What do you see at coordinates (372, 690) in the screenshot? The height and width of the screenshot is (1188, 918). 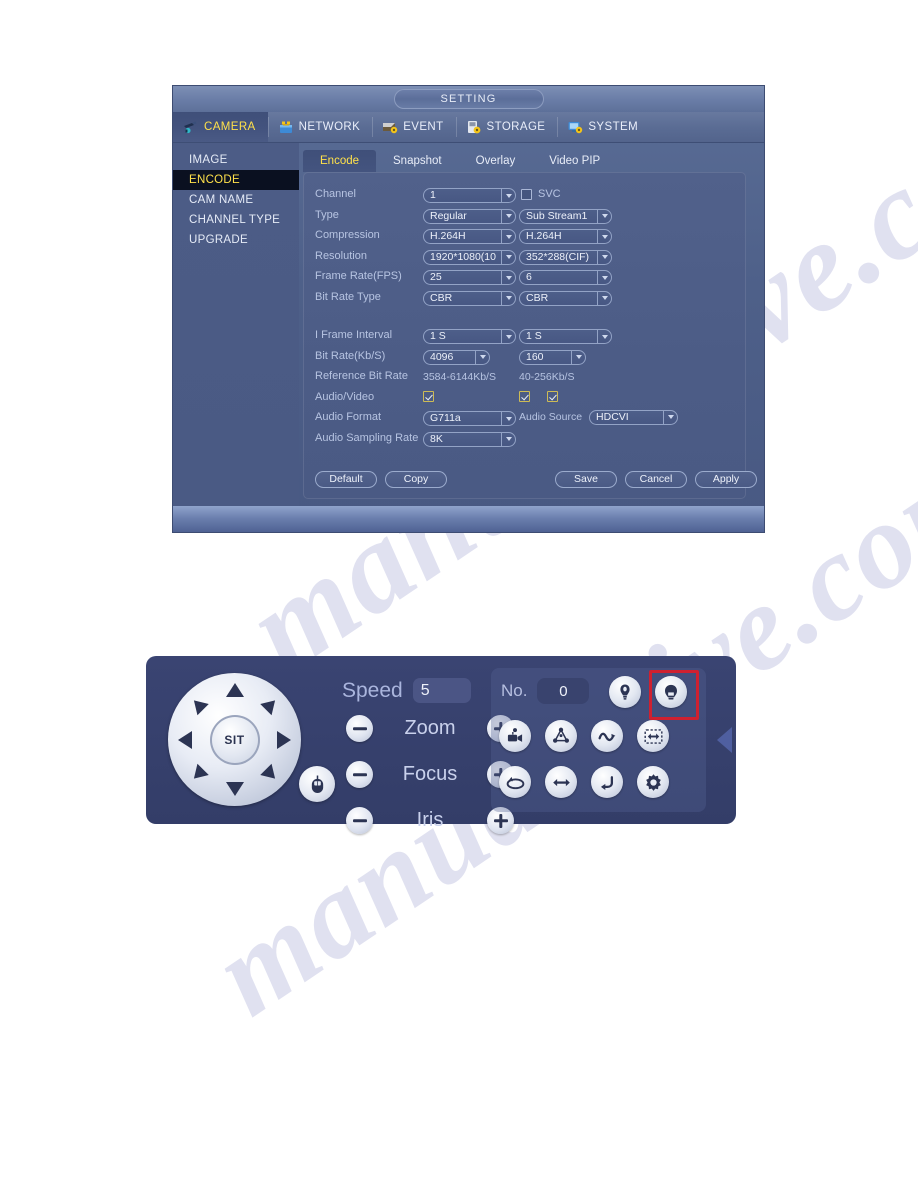 I see `speed-label: Speed` at bounding box center [372, 690].